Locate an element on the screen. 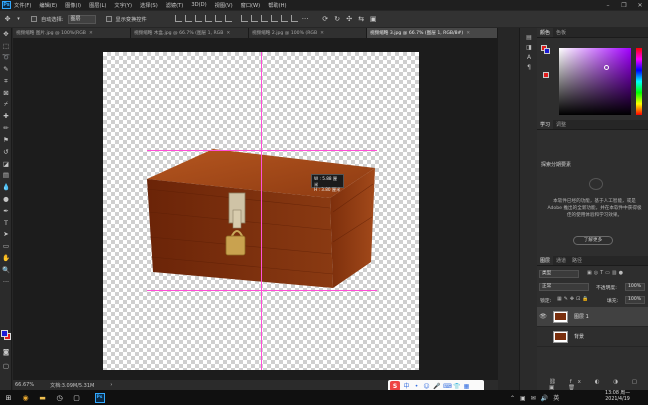 This screenshot has width=648, height=405. history-icon: ▤ is located at coordinates (529, 37).